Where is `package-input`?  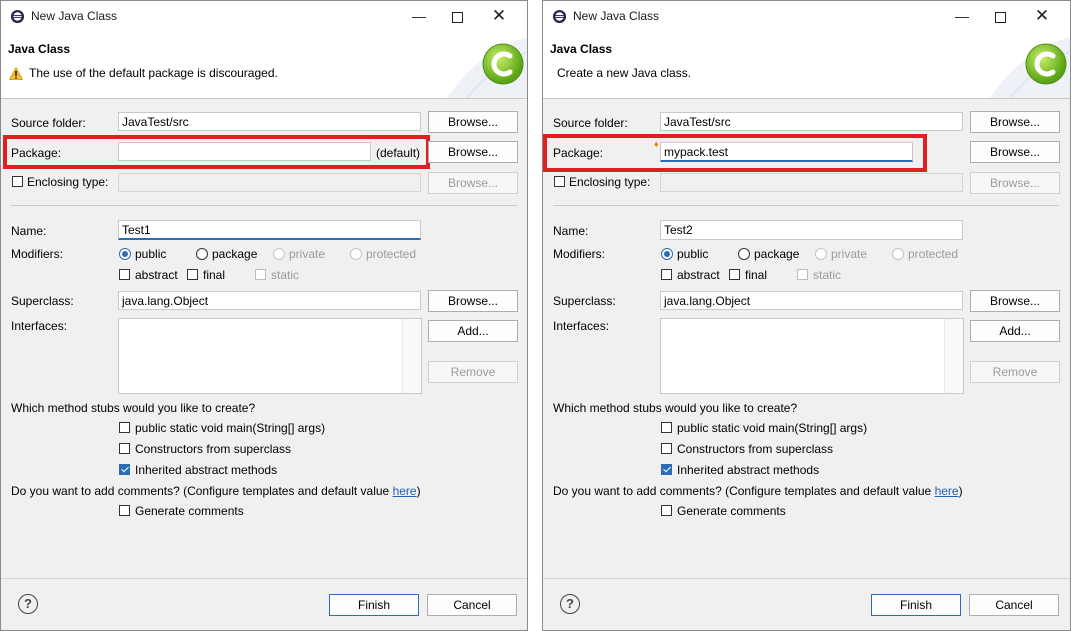
package-input is located at coordinates (244, 151).